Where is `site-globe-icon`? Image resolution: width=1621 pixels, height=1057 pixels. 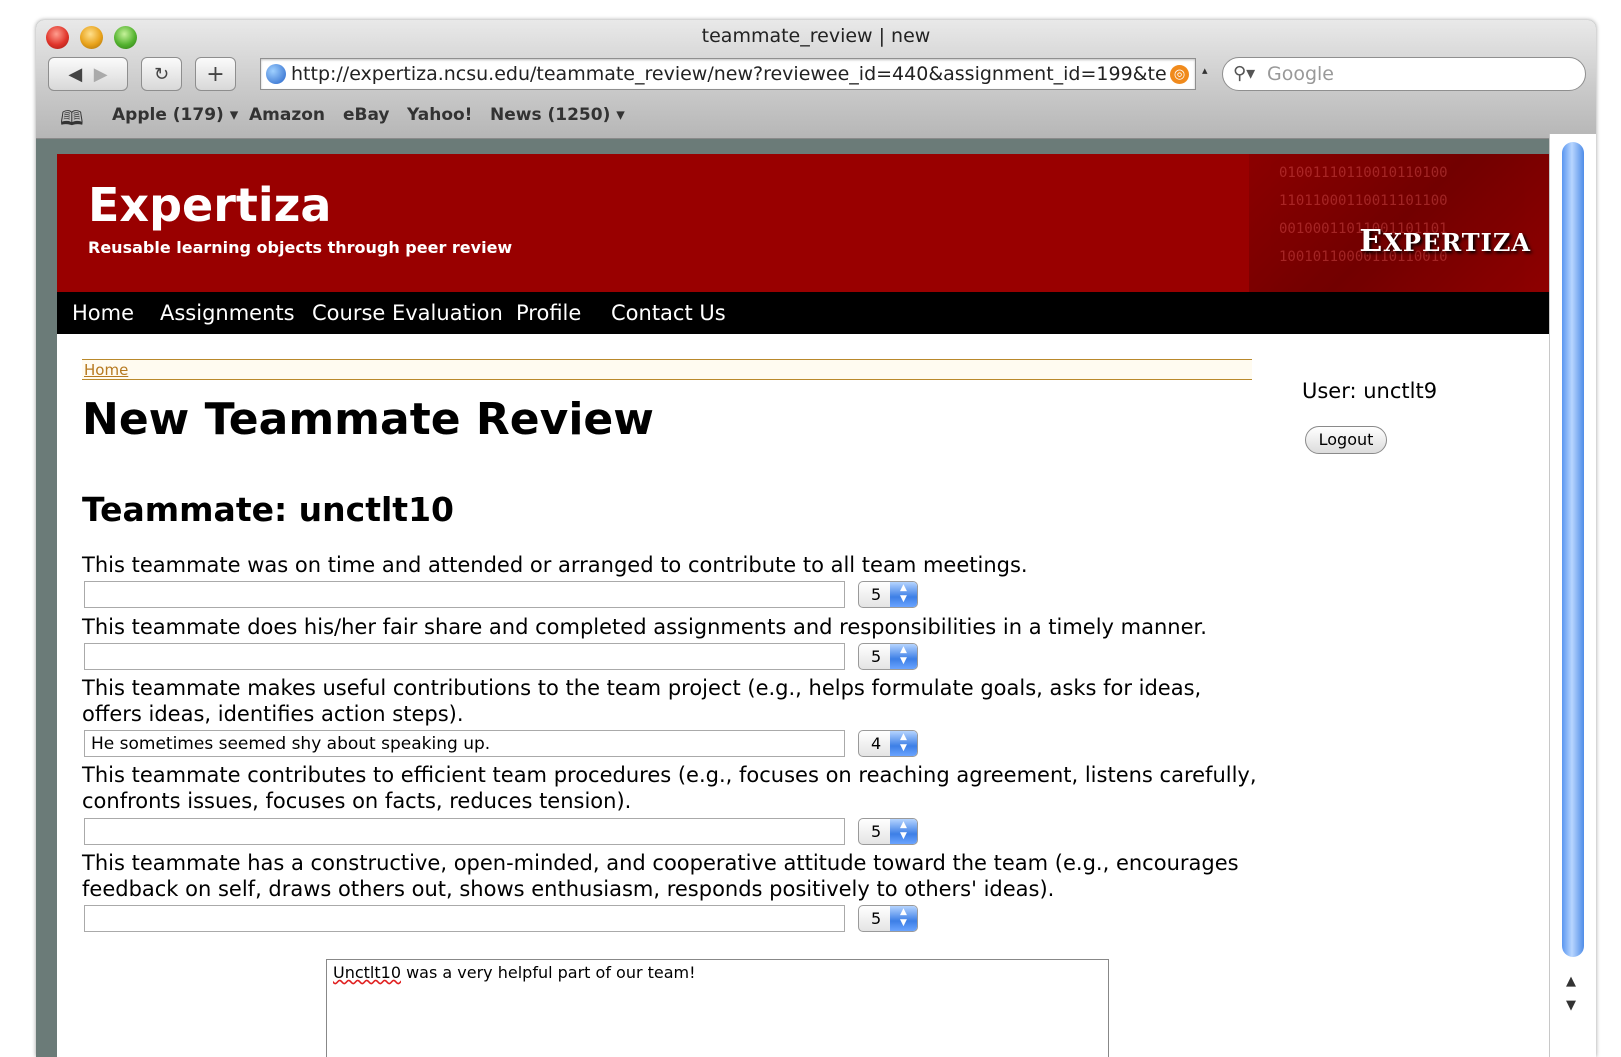
site-globe-icon is located at coordinates (276, 74).